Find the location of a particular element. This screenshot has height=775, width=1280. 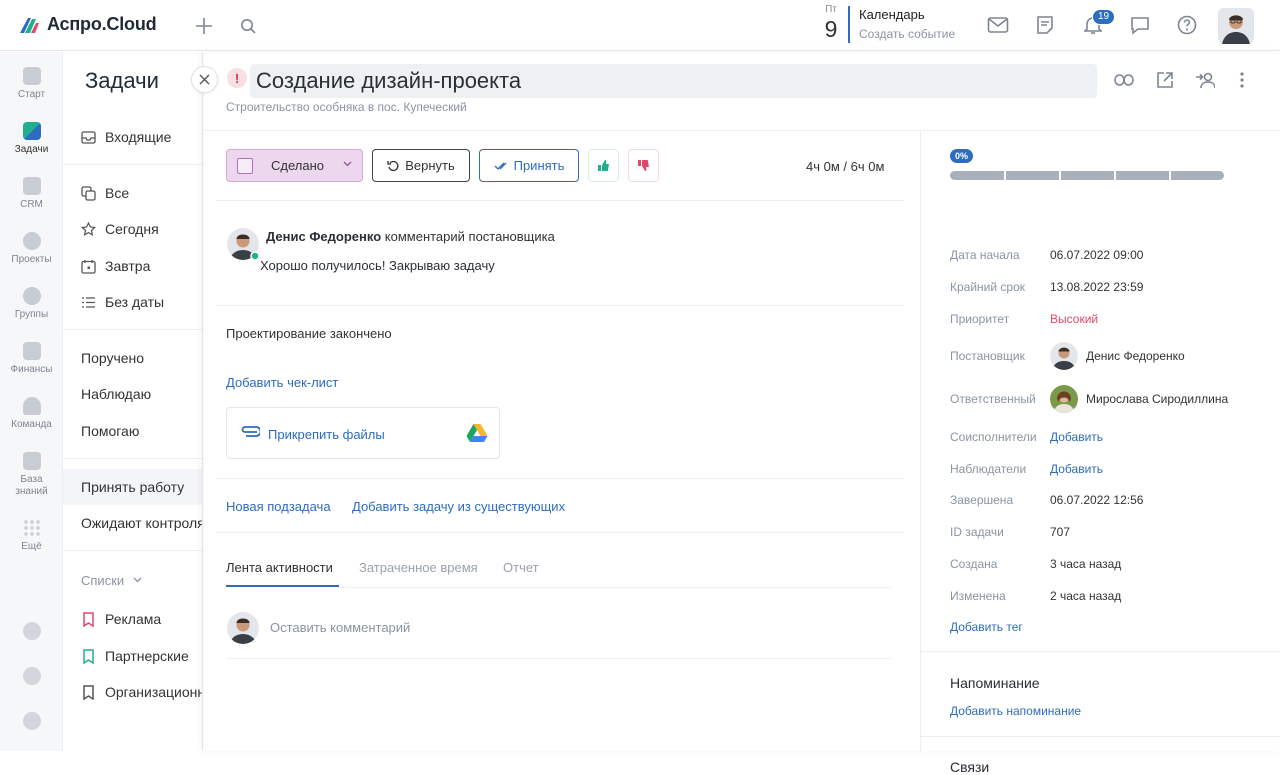

delegate-icon is located at coordinates (1205, 80).